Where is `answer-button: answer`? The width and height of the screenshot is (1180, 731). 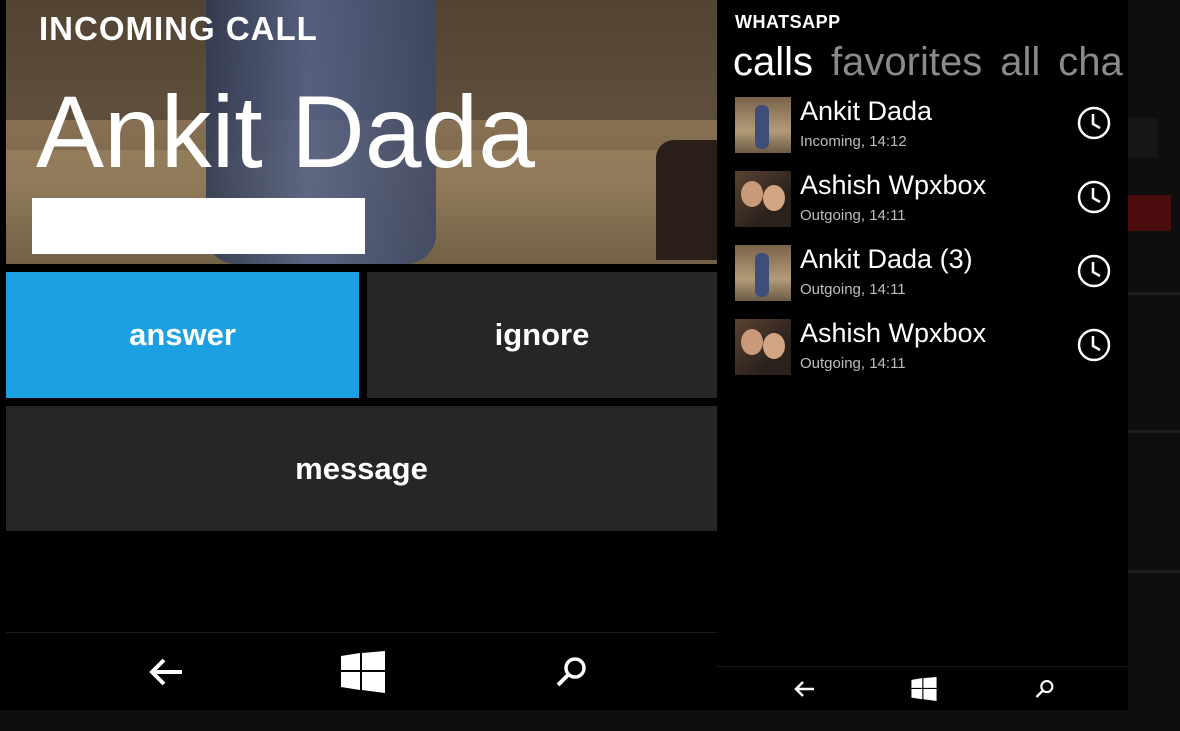 answer-button: answer is located at coordinates (182, 335).